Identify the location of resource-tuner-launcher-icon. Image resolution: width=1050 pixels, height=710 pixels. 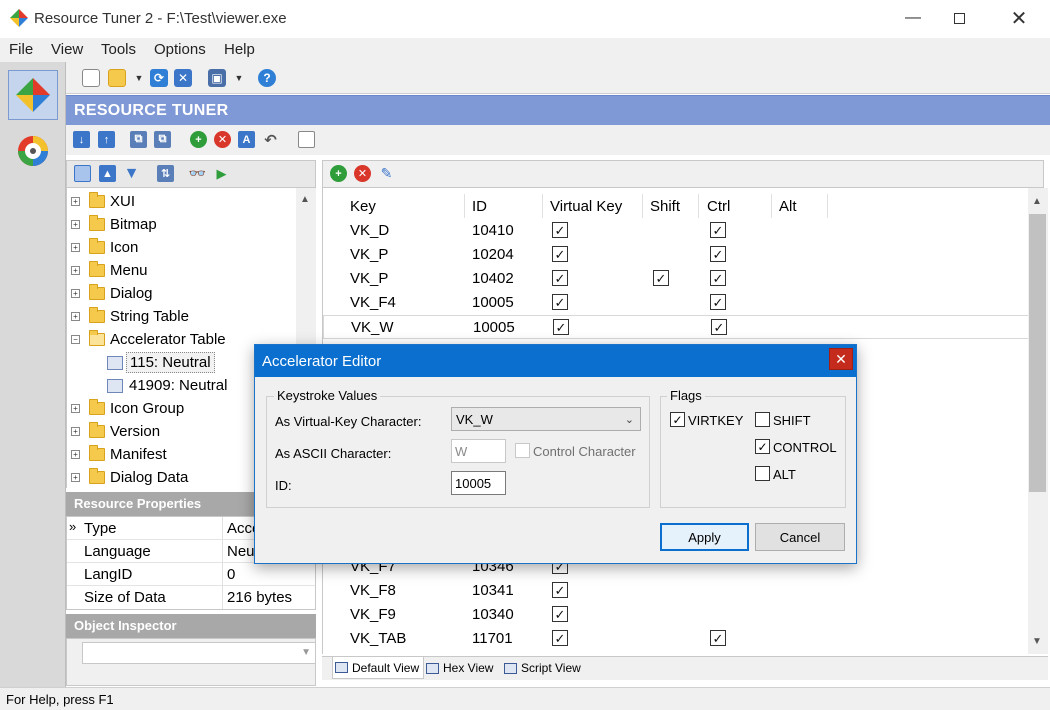
(33, 95).